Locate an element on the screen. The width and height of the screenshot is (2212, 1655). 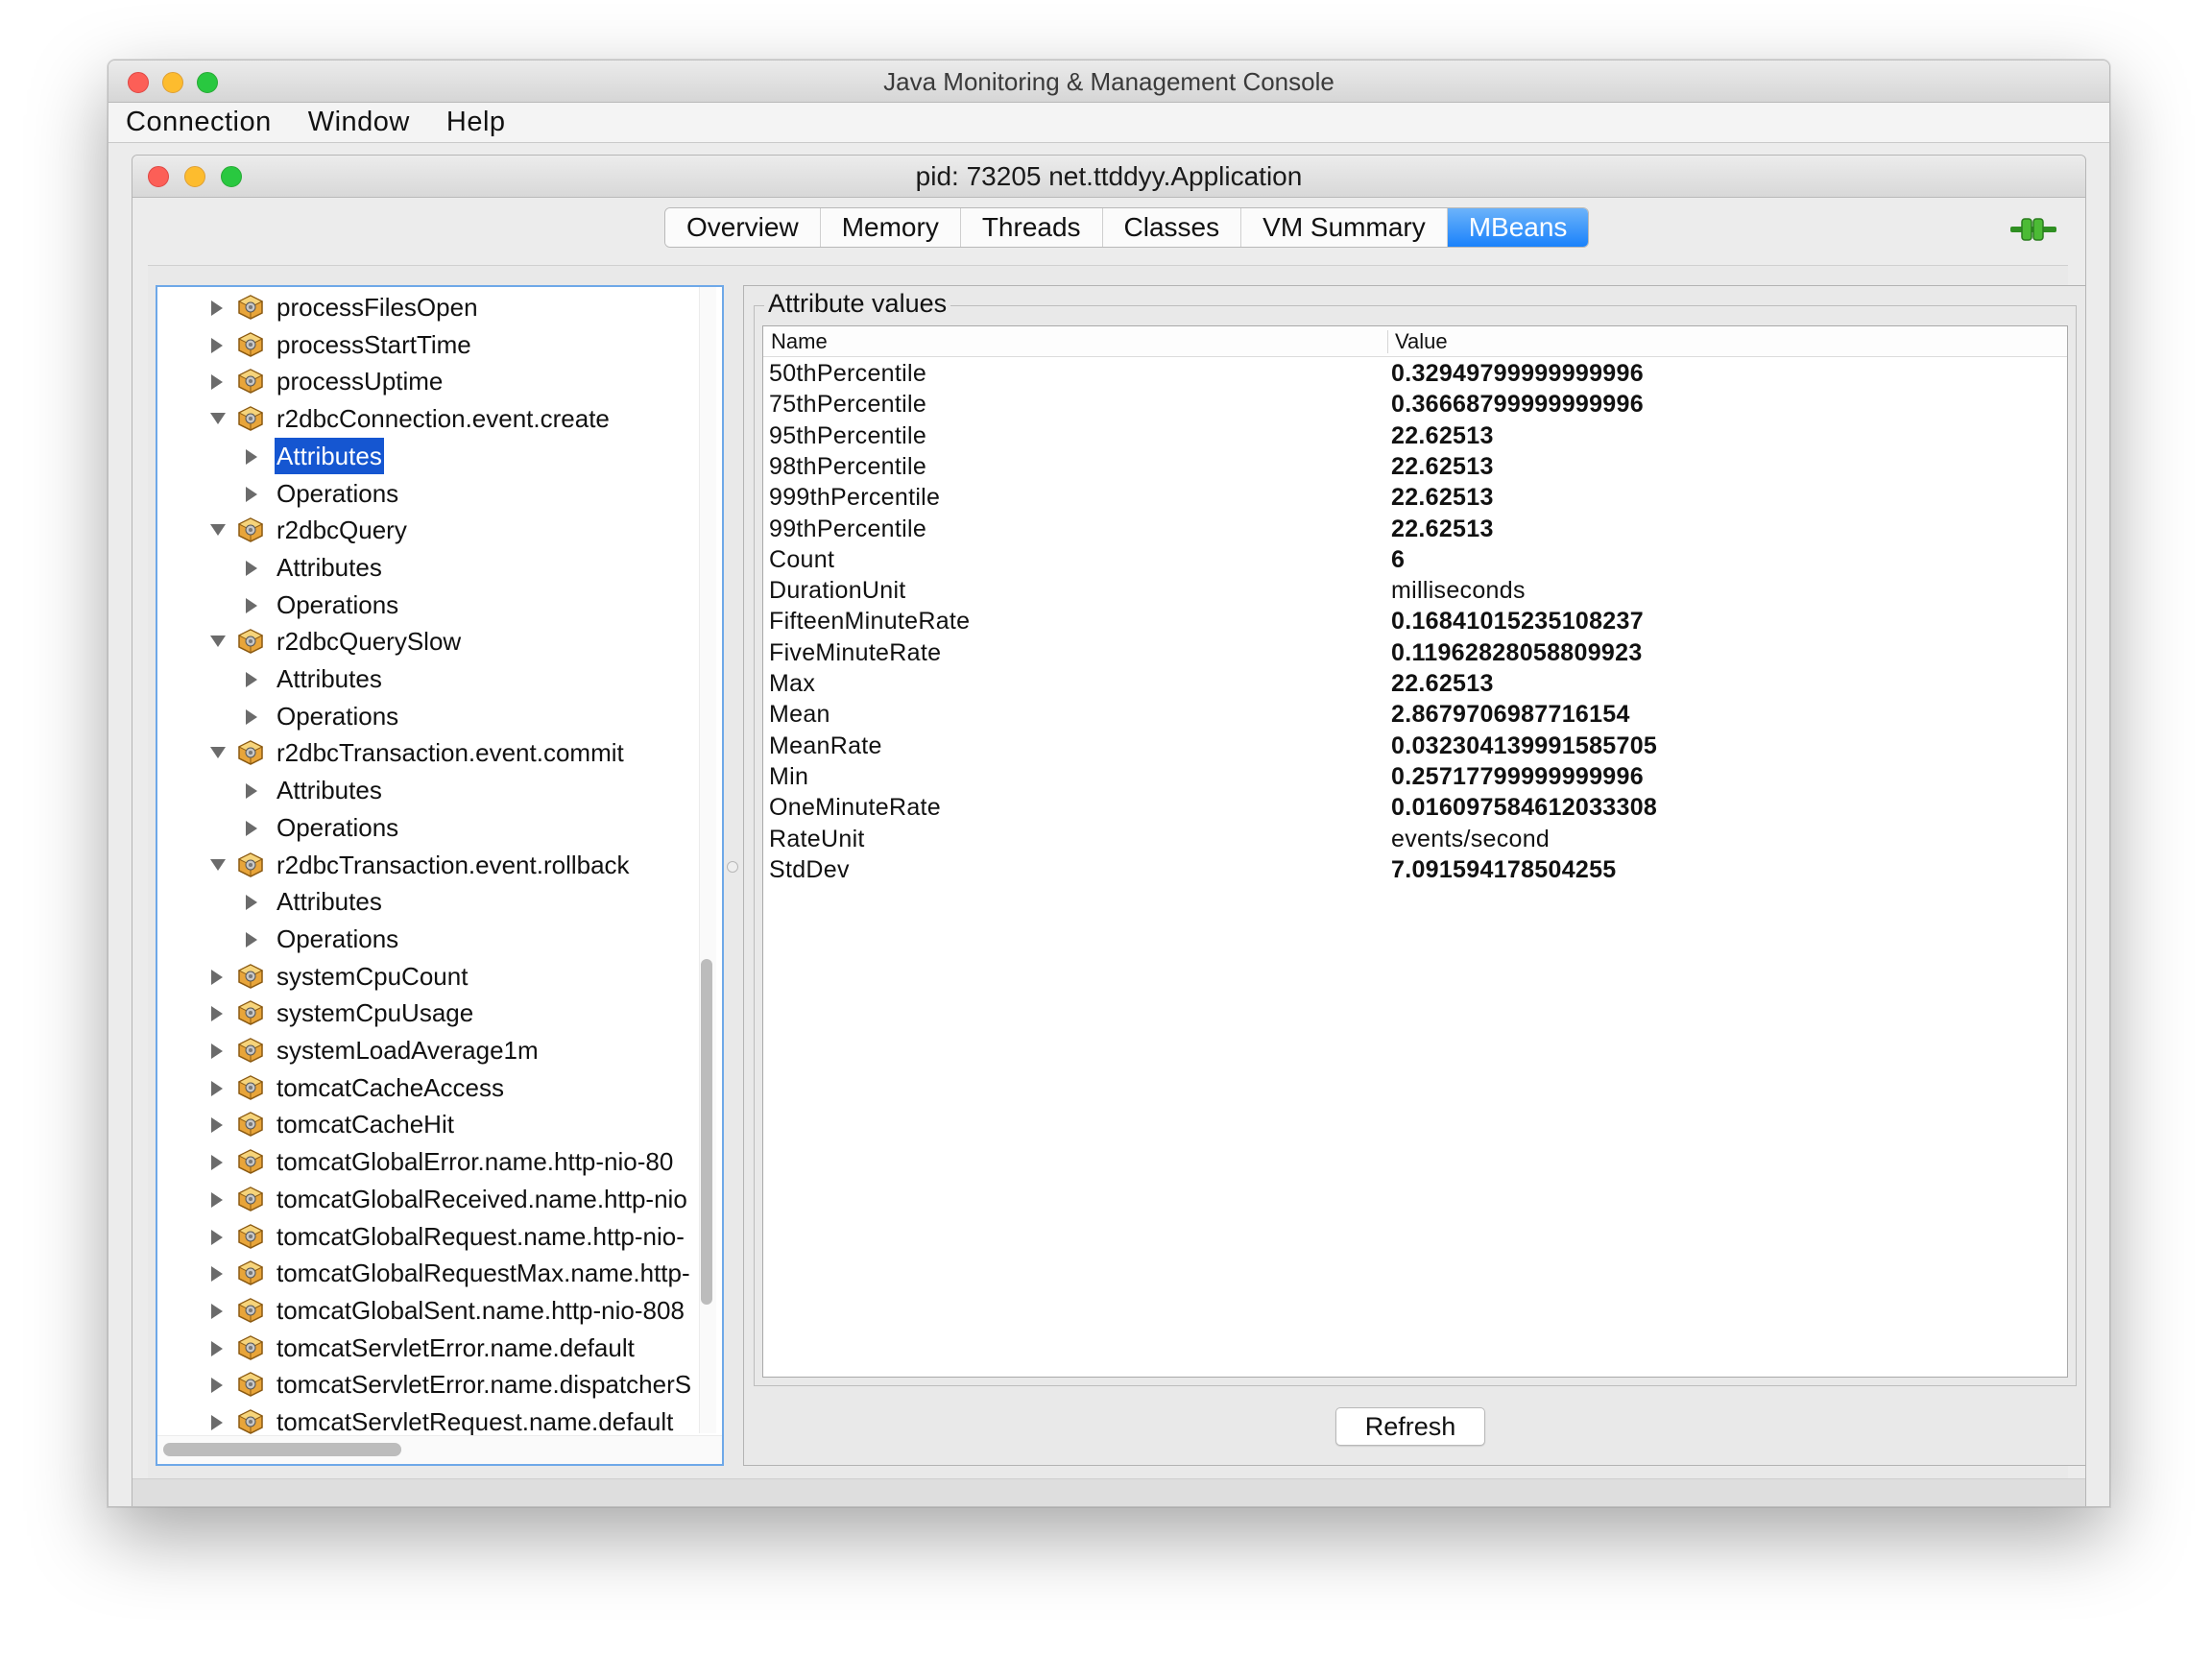
column-divider is located at coordinates (1387, 341).